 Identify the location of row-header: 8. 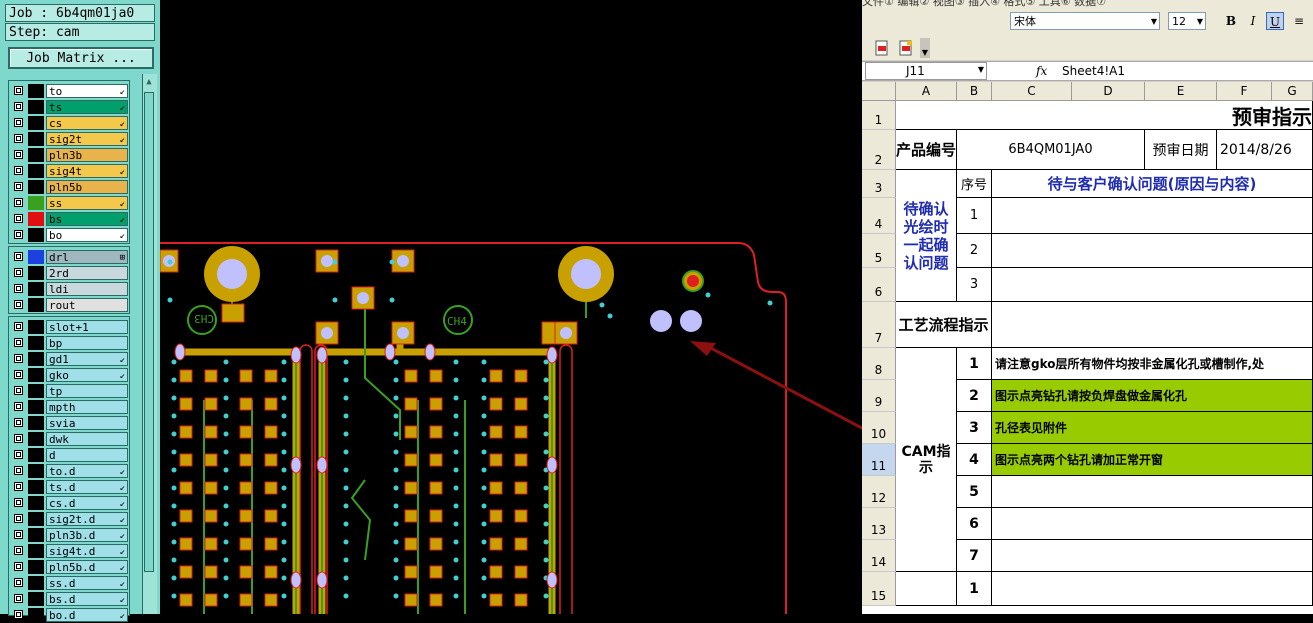
(879, 364).